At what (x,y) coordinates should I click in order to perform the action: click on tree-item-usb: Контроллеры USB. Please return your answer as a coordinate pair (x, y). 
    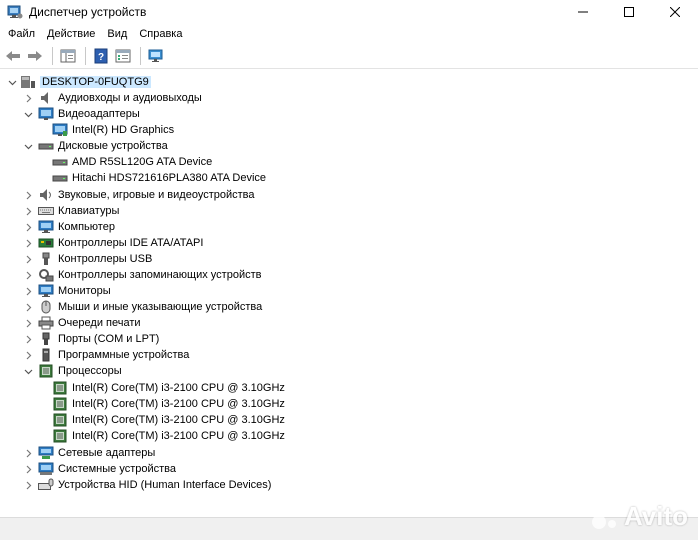
    Looking at the image, I should click on (349, 259).